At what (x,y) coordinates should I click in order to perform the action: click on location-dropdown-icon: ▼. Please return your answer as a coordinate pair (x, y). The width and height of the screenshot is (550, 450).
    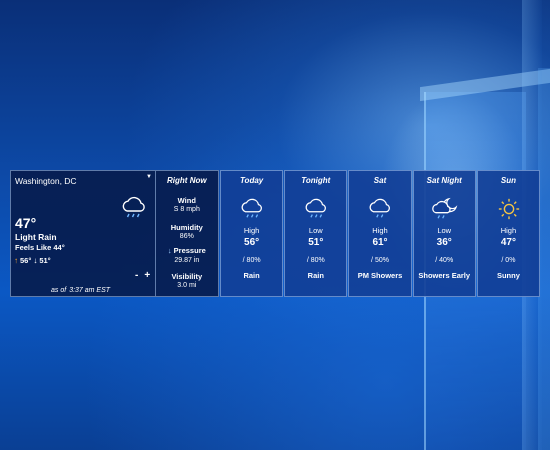
    Looking at the image, I should click on (149, 177).